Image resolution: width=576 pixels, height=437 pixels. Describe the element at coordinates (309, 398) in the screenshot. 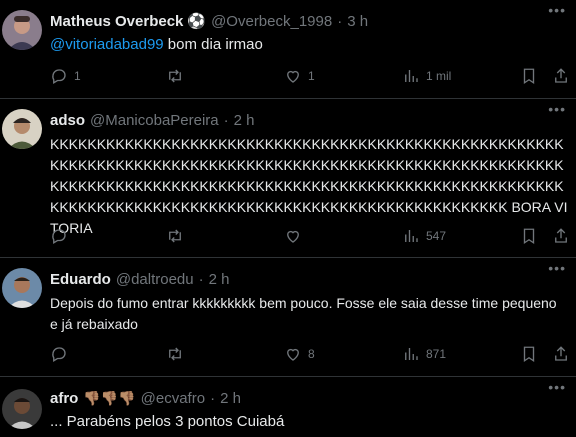

I see `tweet-header: afro 👎🏽👎🏽👎🏽 @ecvafro · 2 h` at that location.